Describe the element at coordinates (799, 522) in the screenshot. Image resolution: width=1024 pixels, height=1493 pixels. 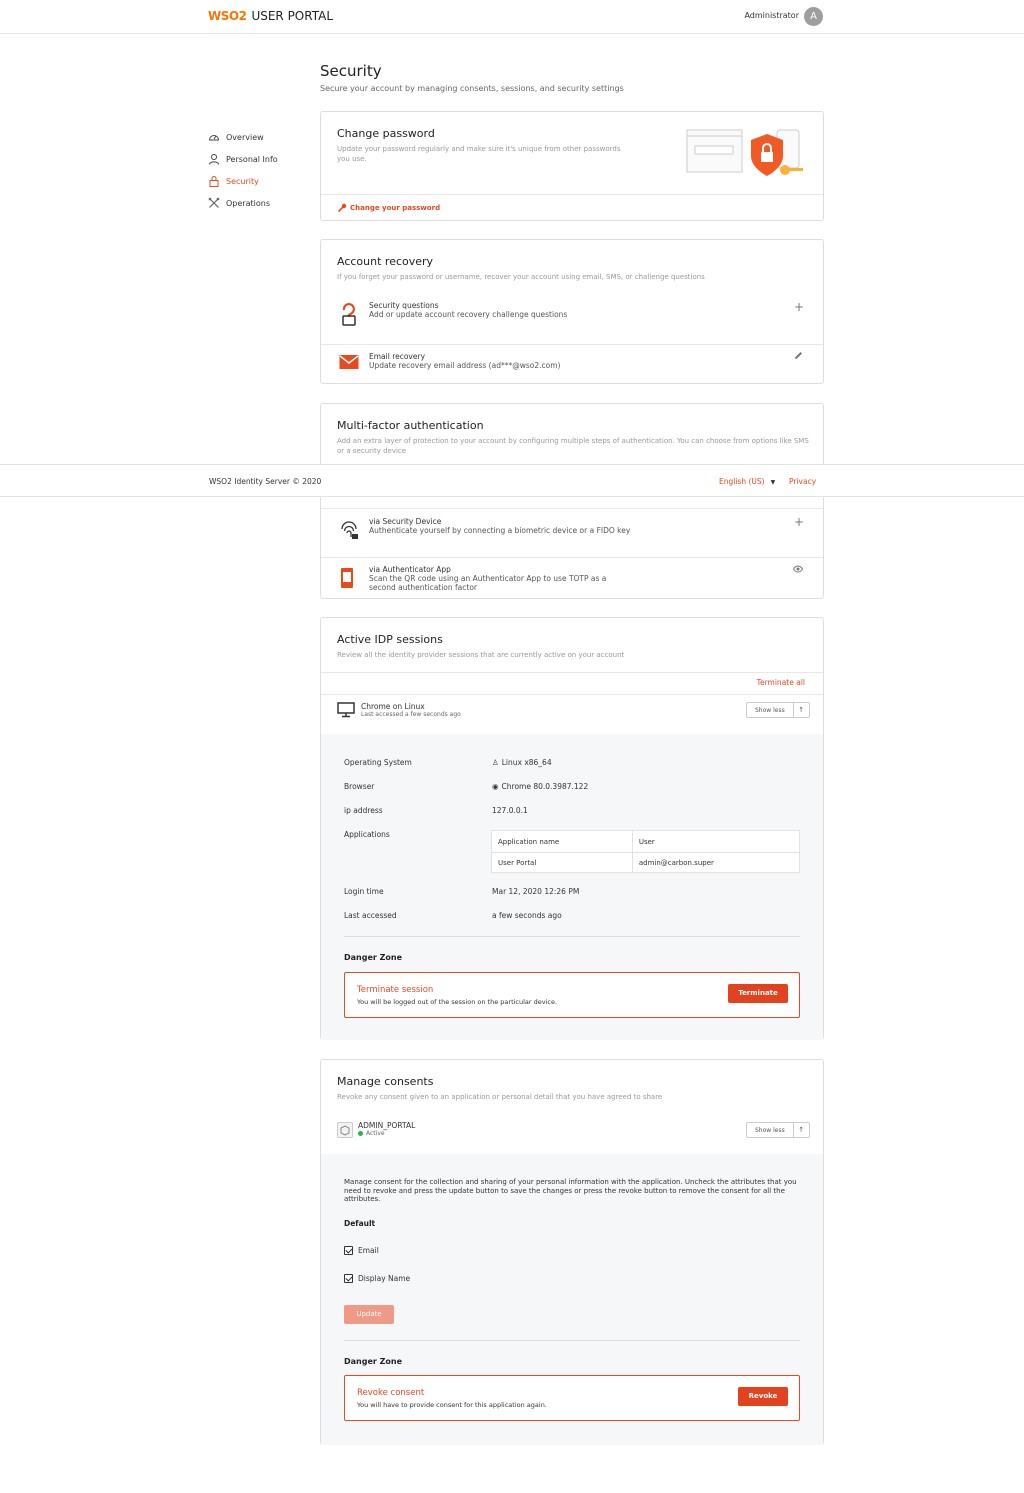
I see `add-security-device-icon: +` at that location.